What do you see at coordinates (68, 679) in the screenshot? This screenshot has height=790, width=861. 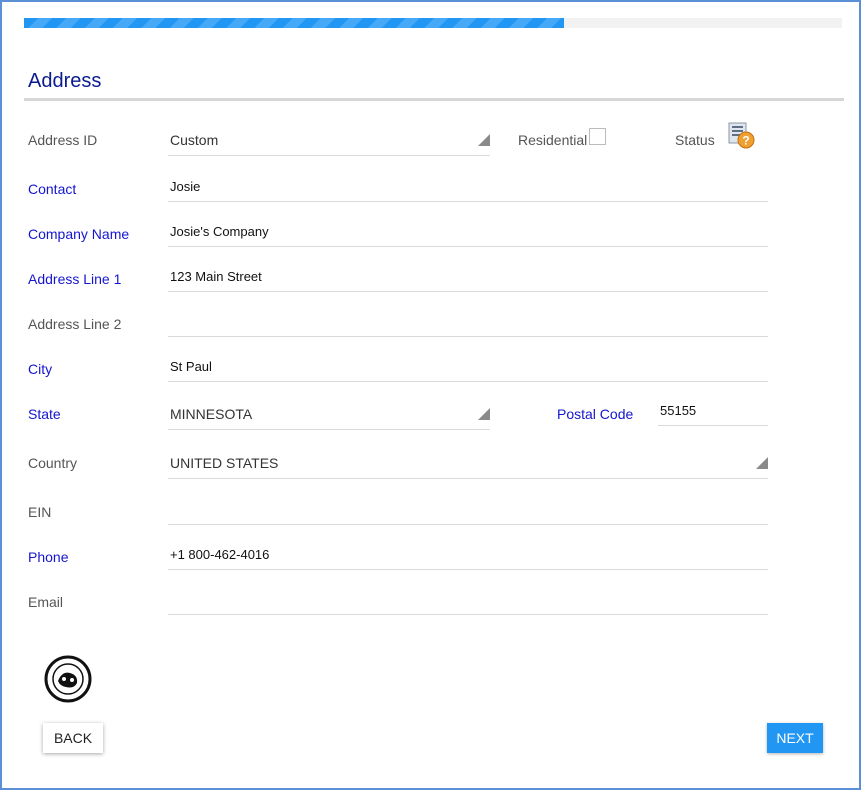 I see `company-logo` at bounding box center [68, 679].